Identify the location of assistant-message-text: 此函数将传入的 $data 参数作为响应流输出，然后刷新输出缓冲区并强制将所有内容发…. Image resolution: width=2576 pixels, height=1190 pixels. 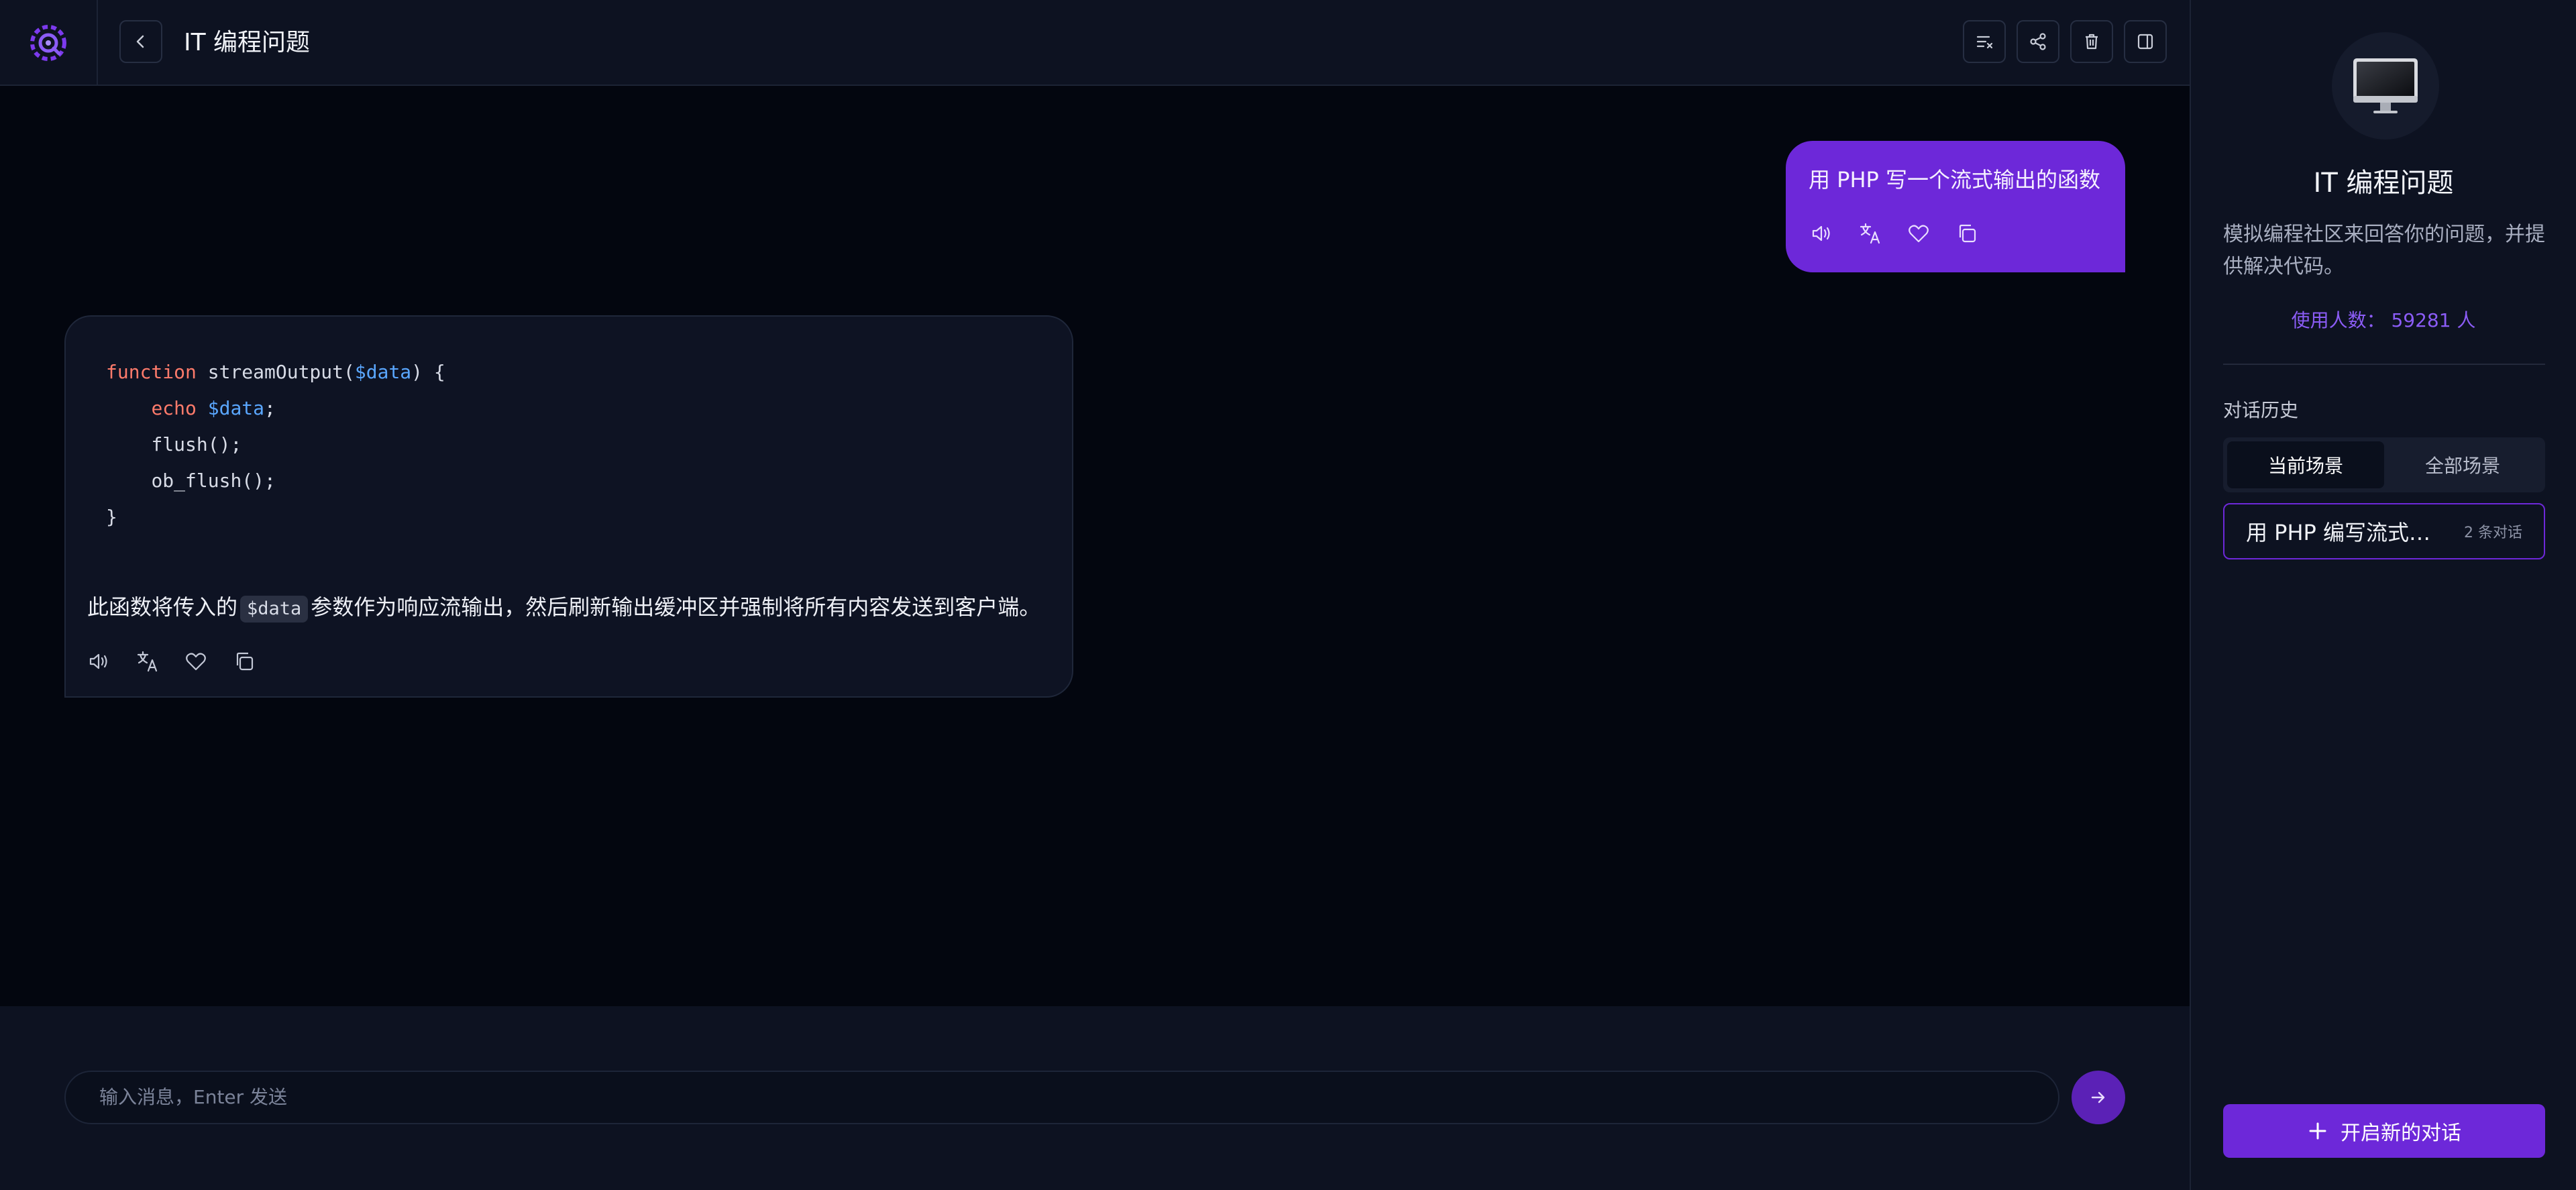
(563, 607).